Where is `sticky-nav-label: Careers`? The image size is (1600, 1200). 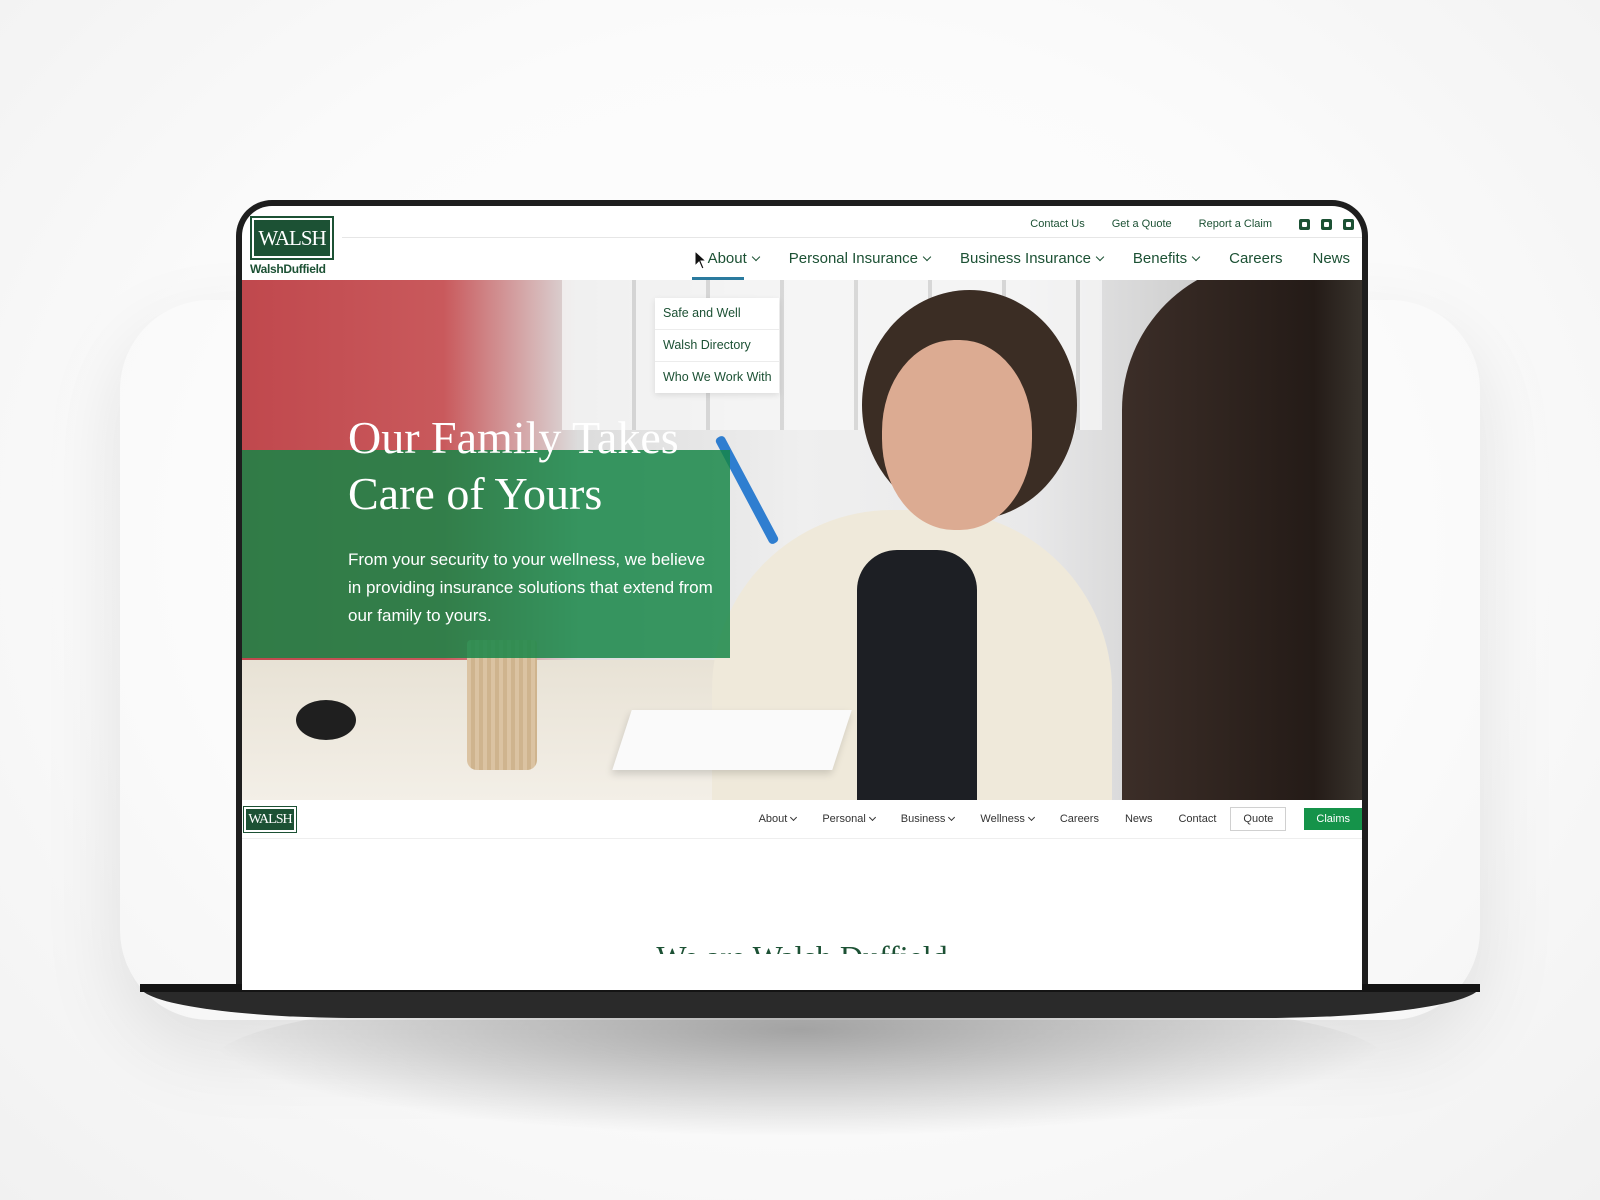
sticky-nav-label: Careers is located at coordinates (1079, 819).